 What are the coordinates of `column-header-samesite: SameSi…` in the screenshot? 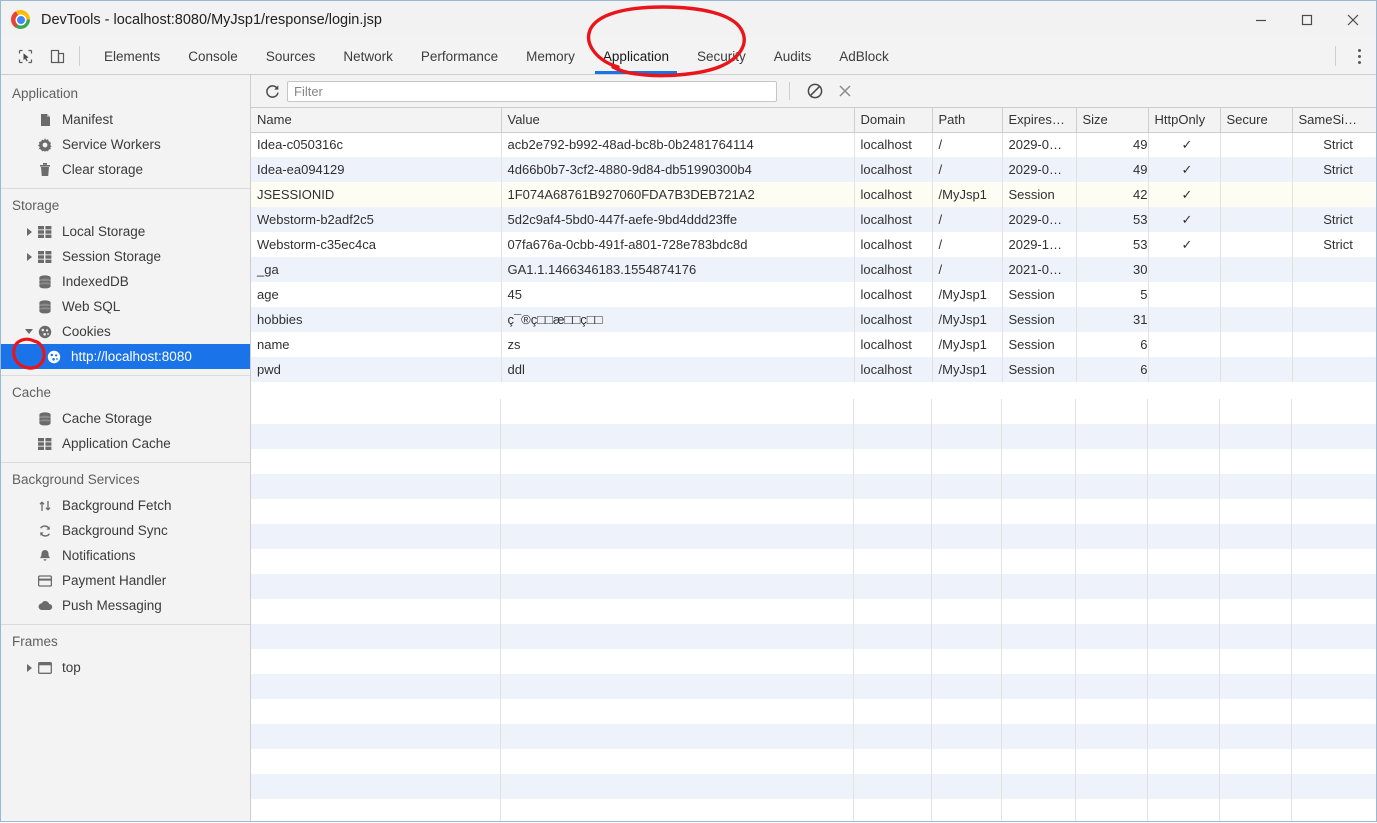 It's located at (1334, 120).